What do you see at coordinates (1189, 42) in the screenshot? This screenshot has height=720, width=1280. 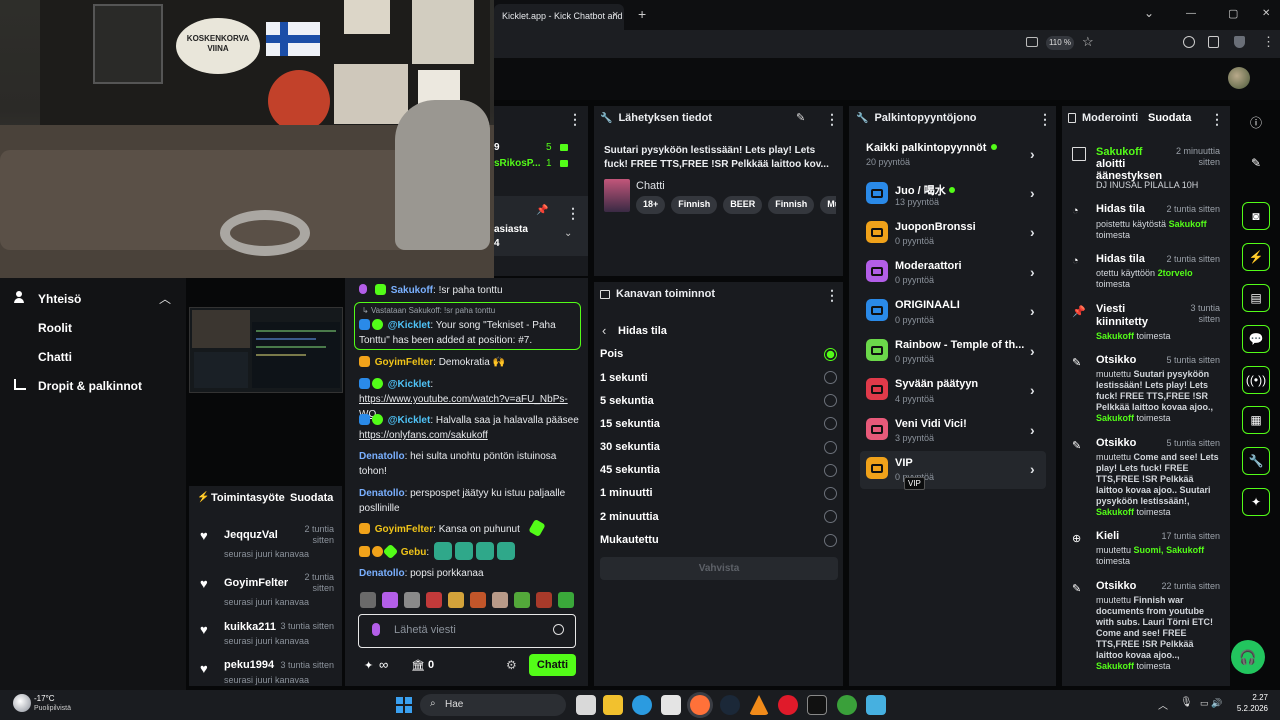 I see `profile-icon` at bounding box center [1189, 42].